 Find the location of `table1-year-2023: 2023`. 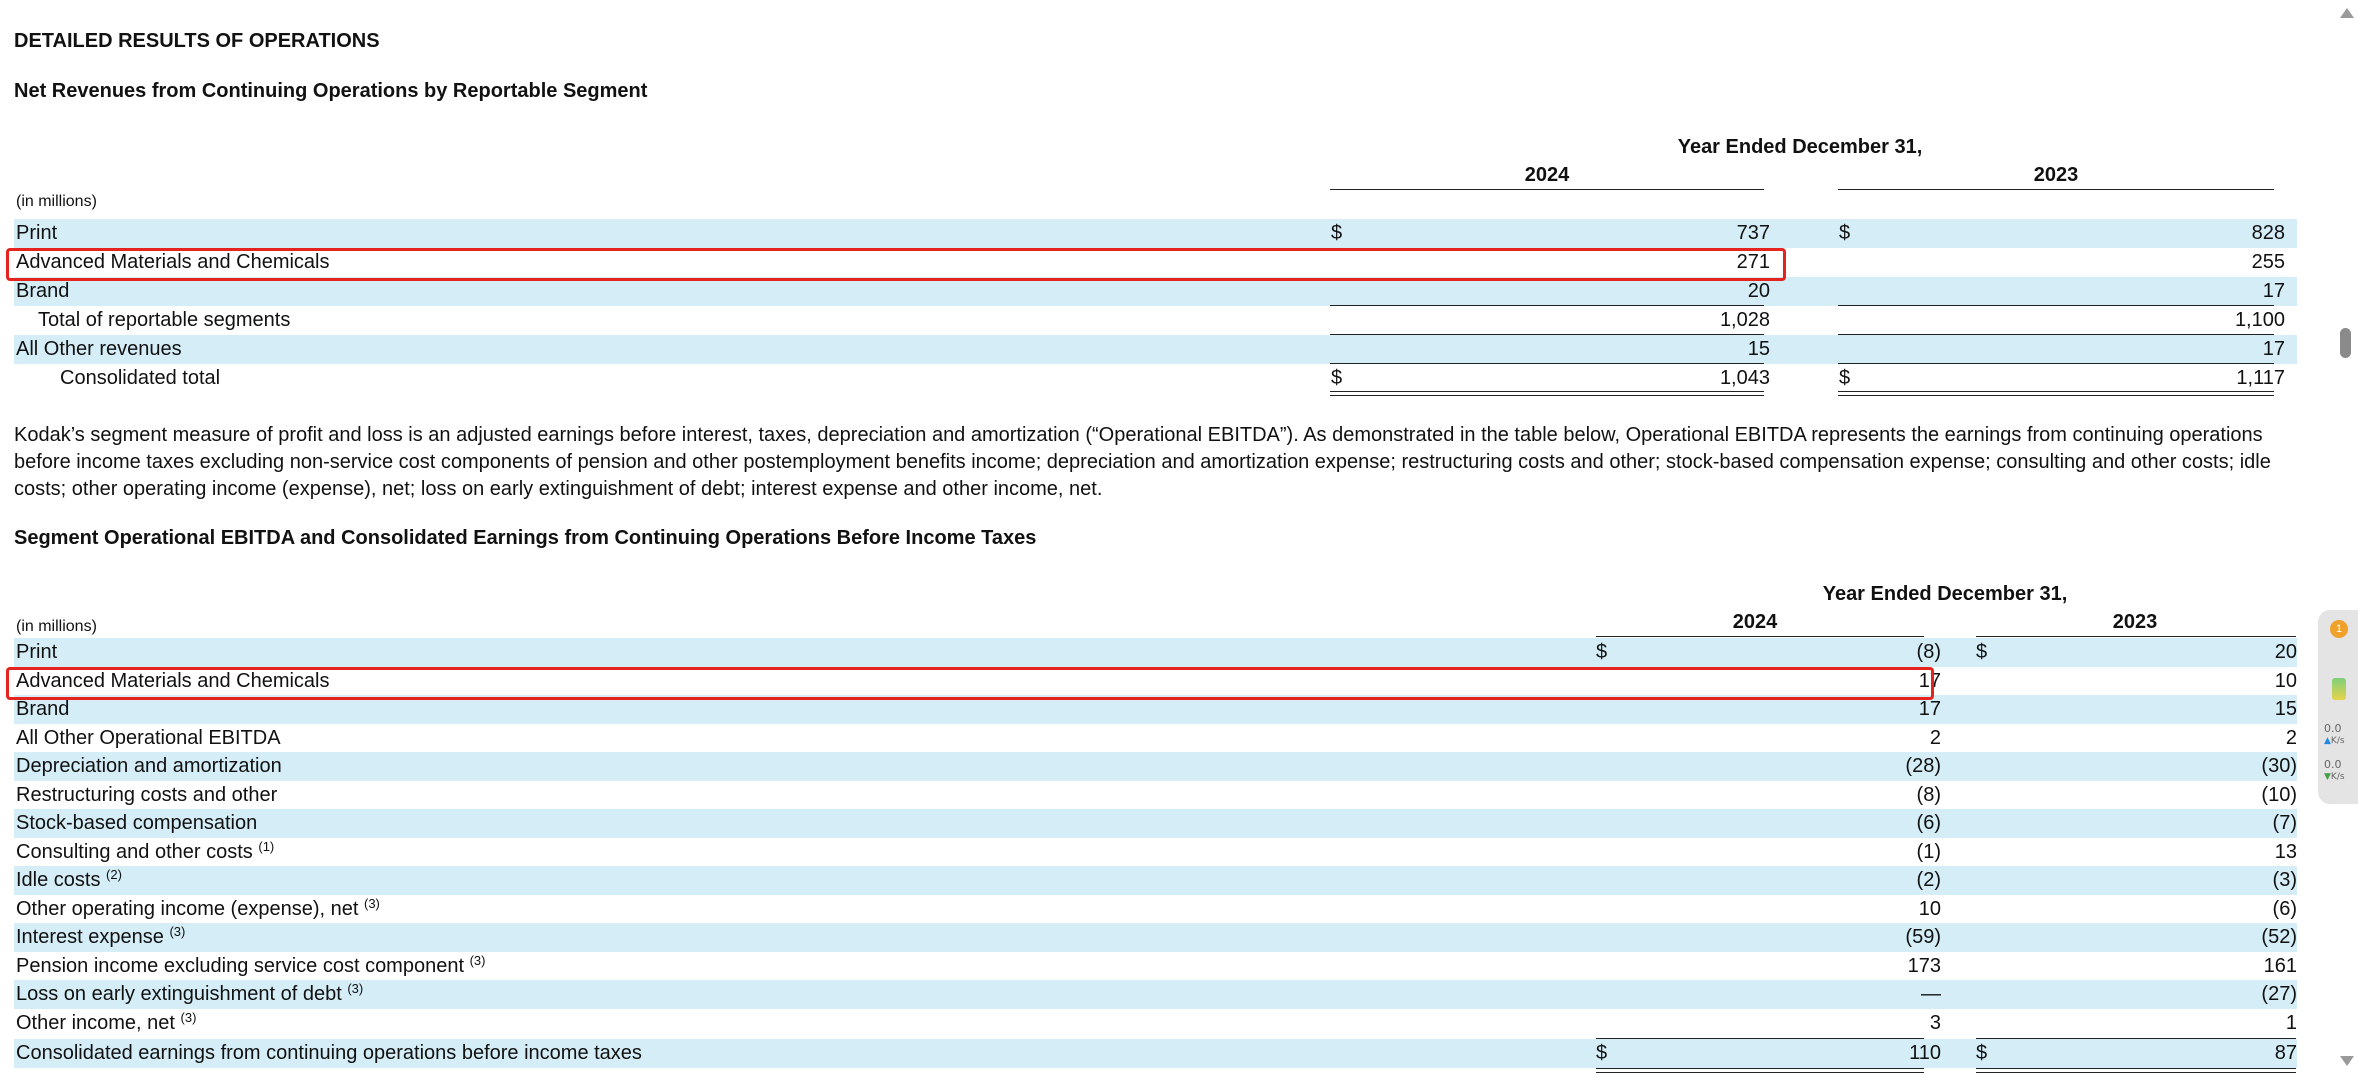

table1-year-2023: 2023 is located at coordinates (2056, 175).